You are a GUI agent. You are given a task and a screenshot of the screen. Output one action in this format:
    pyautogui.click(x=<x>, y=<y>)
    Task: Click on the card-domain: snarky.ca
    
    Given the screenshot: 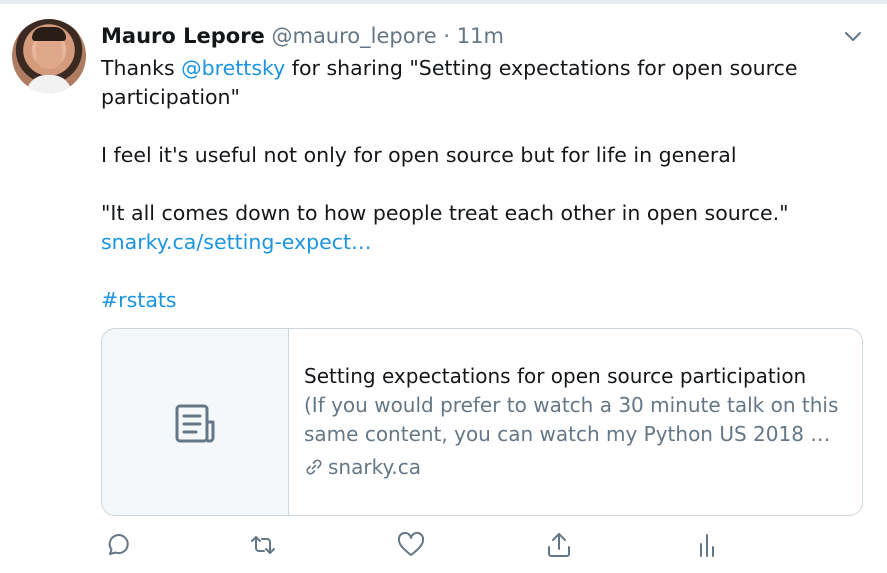 What is the action you would take?
    pyautogui.click(x=574, y=467)
    